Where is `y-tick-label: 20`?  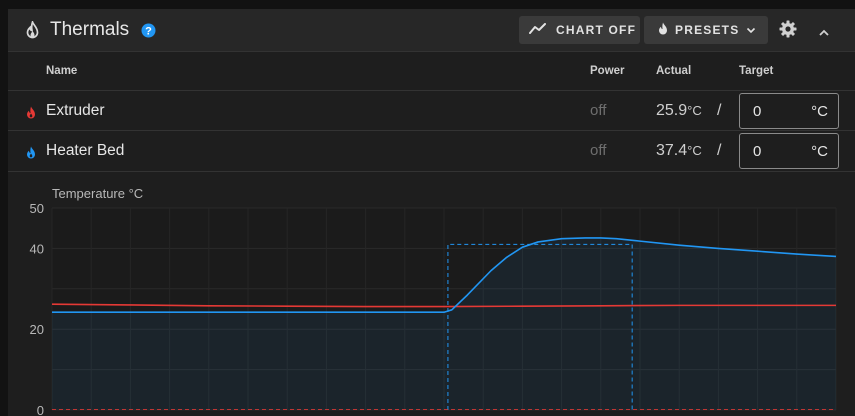 y-tick-label: 20 is located at coordinates (37, 329).